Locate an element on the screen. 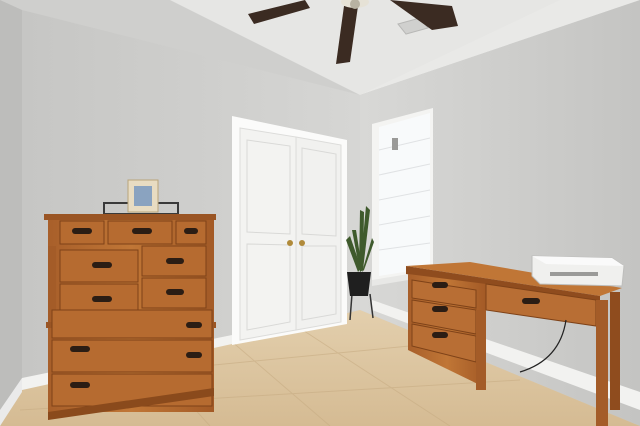 Image resolution: width=640 pixels, height=426 pixels. door-knob-left is located at coordinates (290, 243).